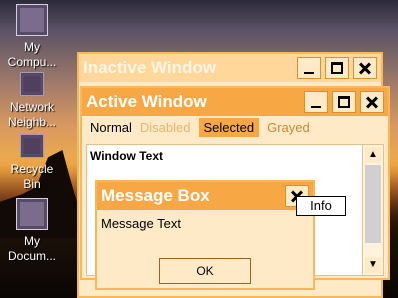 The height and width of the screenshot is (298, 398). What do you see at coordinates (32, 146) in the screenshot?
I see `recycle-bin-icon` at bounding box center [32, 146].